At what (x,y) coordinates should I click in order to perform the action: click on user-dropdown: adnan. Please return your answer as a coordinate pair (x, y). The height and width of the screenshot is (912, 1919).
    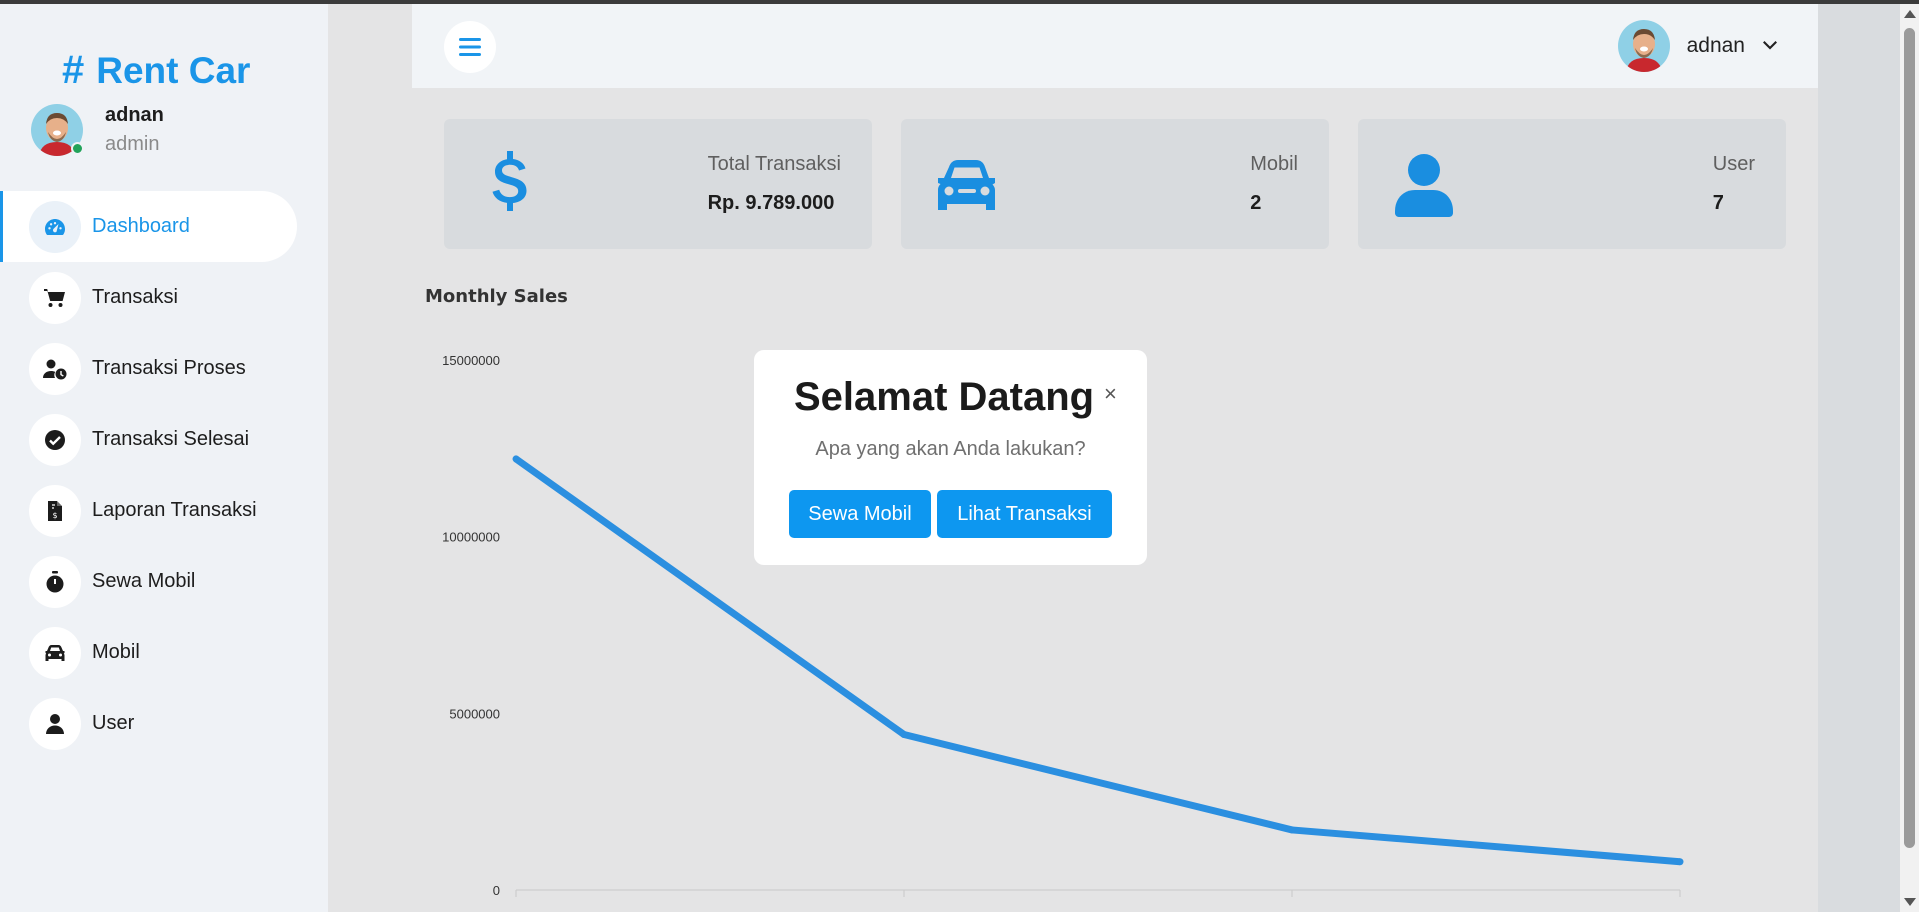
    Looking at the image, I should click on (1697, 46).